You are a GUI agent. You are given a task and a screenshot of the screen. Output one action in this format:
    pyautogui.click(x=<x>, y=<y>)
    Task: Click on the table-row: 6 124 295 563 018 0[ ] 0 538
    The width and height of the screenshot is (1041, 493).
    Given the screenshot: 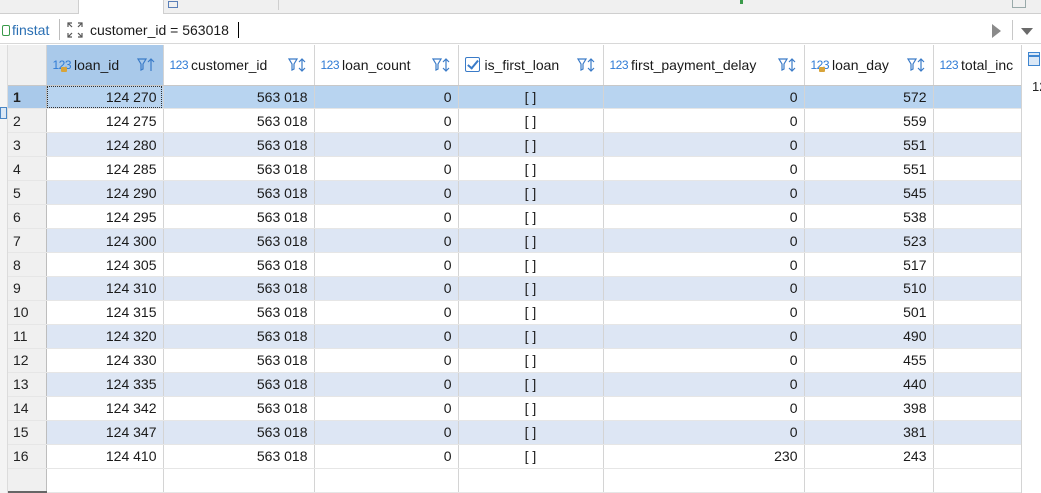 What is the action you would take?
    pyautogui.click(x=515, y=217)
    